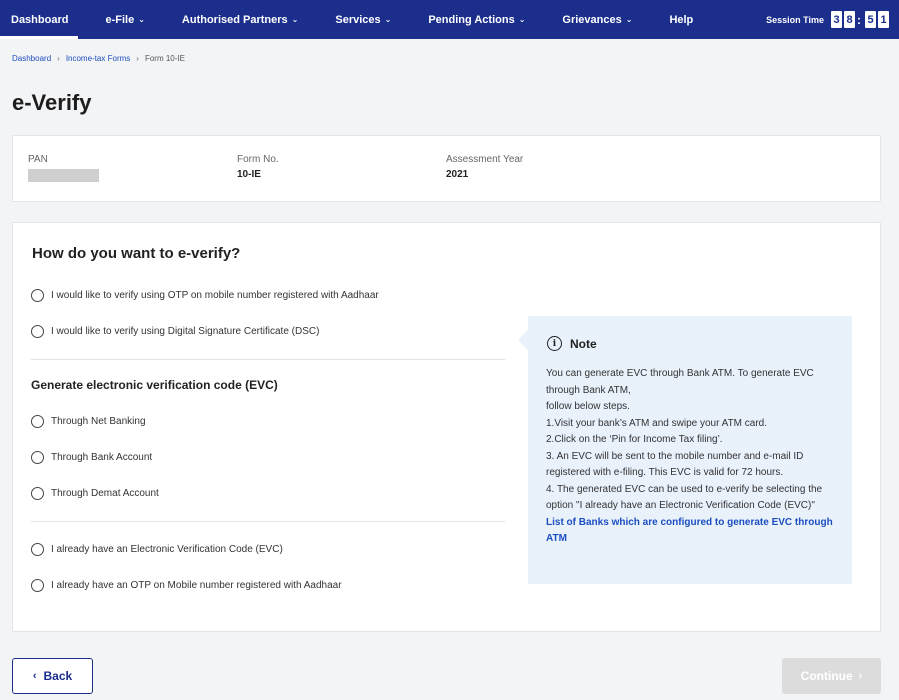  What do you see at coordinates (588, 406) in the screenshot?
I see `note-text: follow below steps.` at bounding box center [588, 406].